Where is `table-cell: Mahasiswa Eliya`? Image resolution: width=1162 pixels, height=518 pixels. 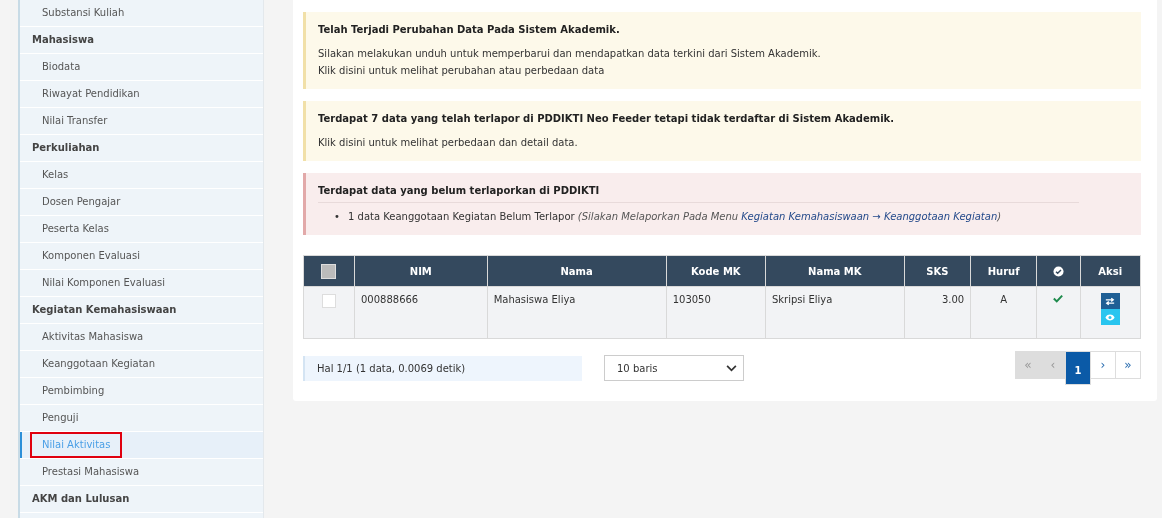
table-cell: Mahasiswa Eliya is located at coordinates (577, 312).